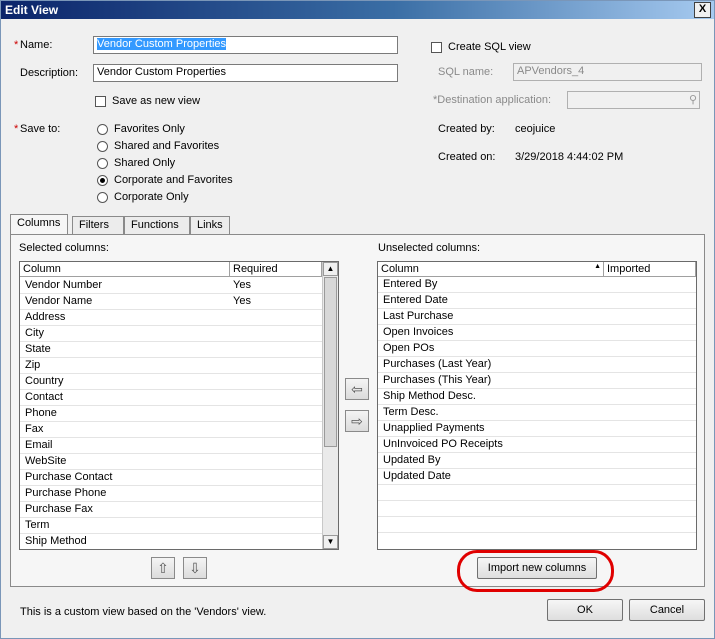 This screenshot has height=639, width=715. I want to click on save-as-new-checkbox, so click(100, 101).